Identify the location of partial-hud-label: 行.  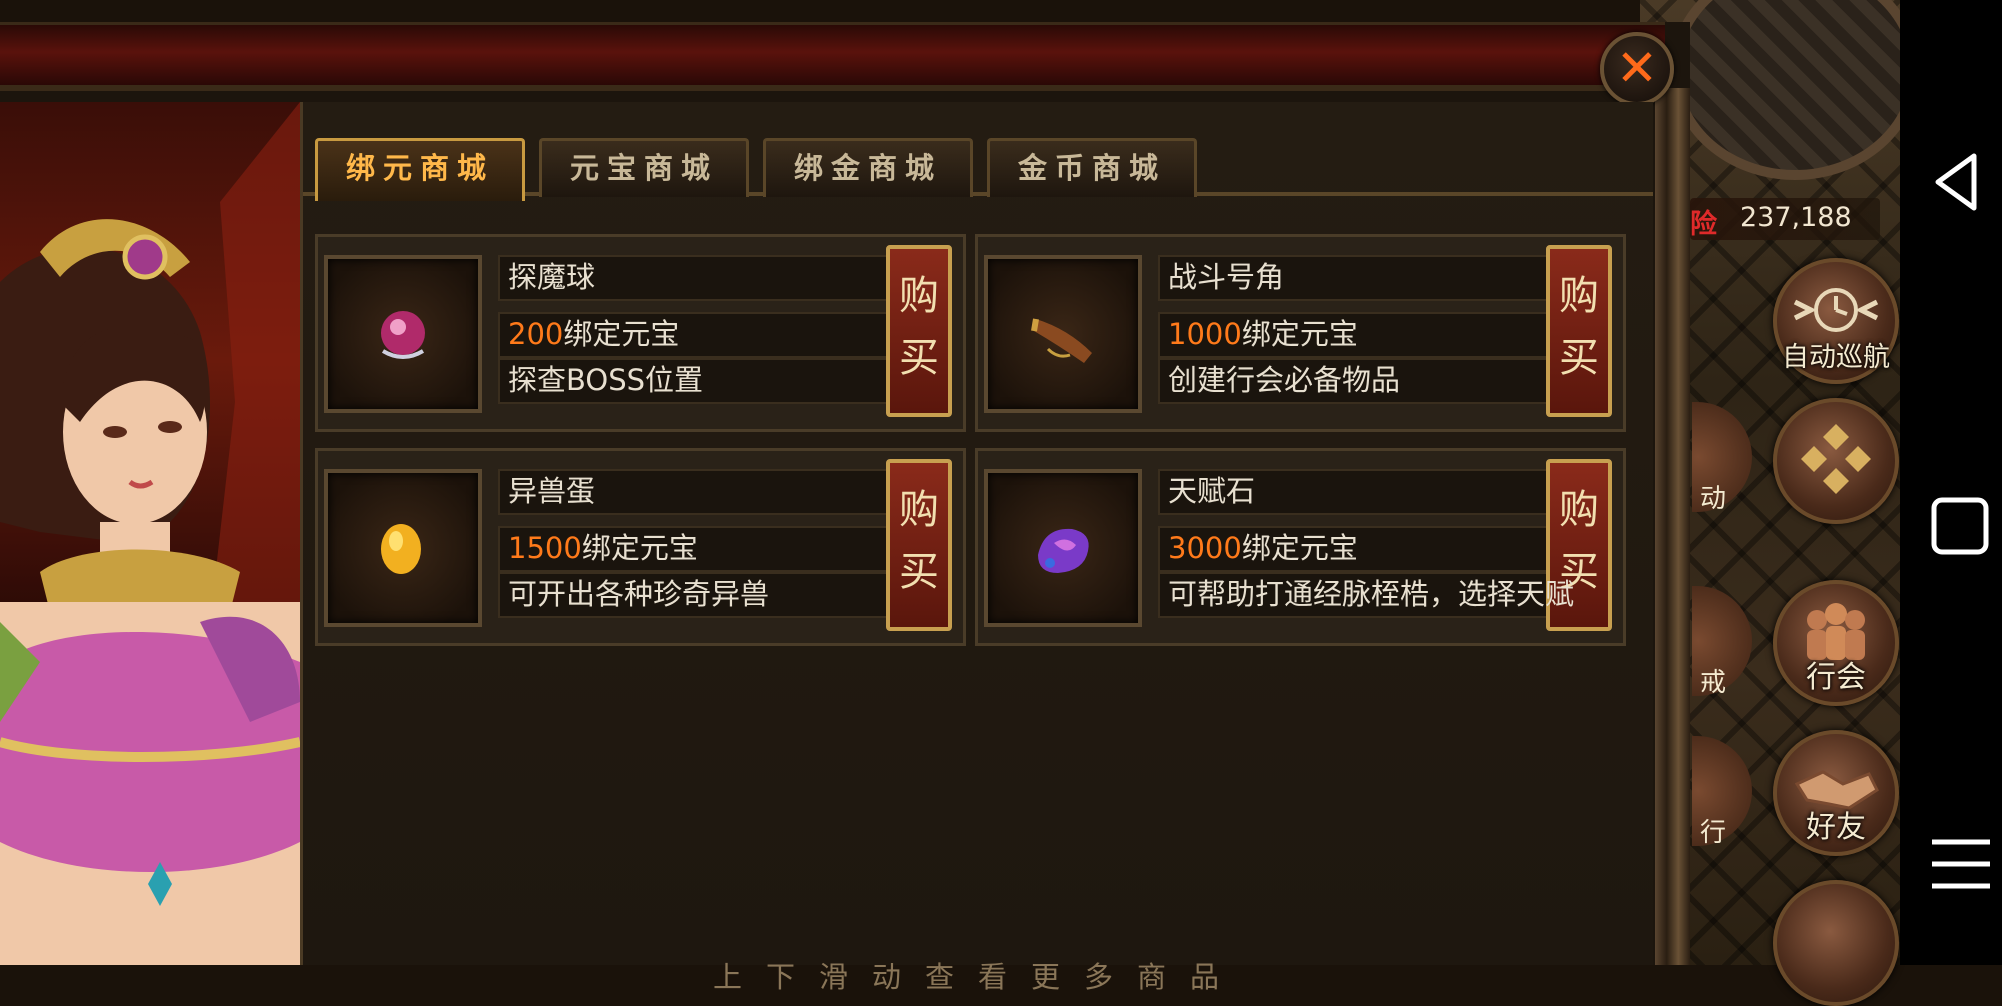
(1713, 833).